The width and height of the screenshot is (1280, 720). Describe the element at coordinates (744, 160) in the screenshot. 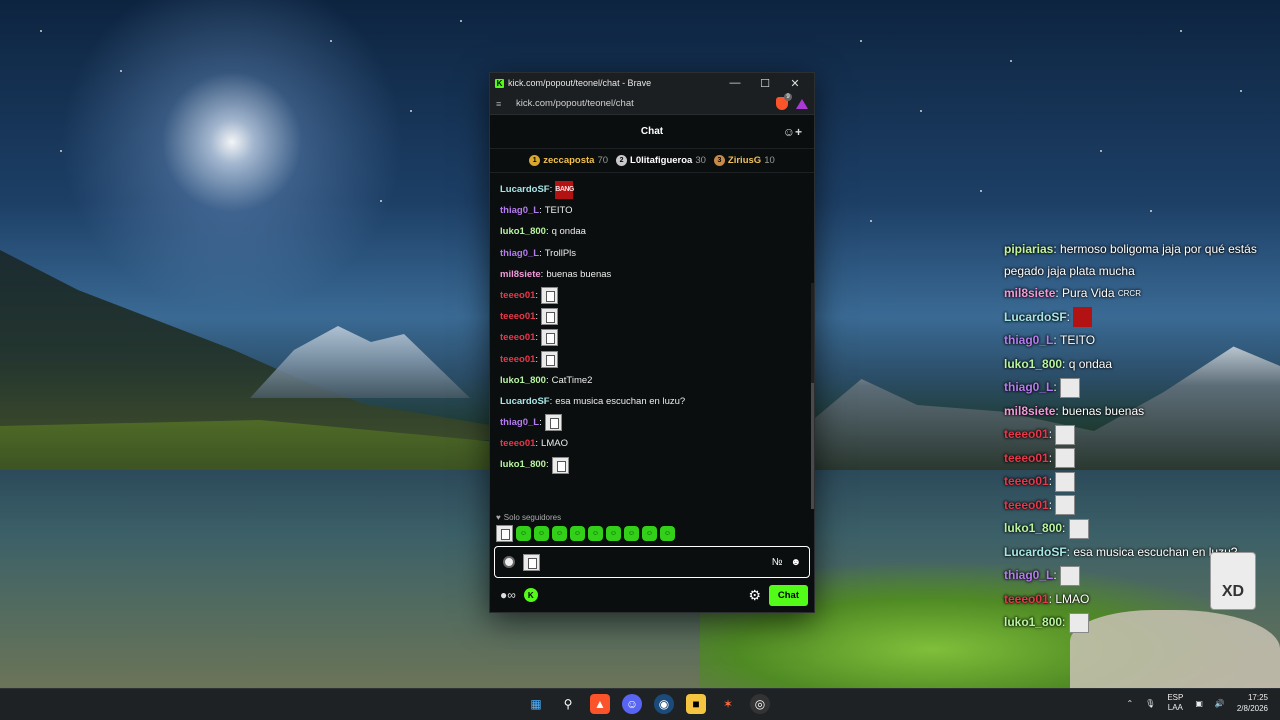

I see `leaderboard-entry: 3 ZiriusG 10` at that location.